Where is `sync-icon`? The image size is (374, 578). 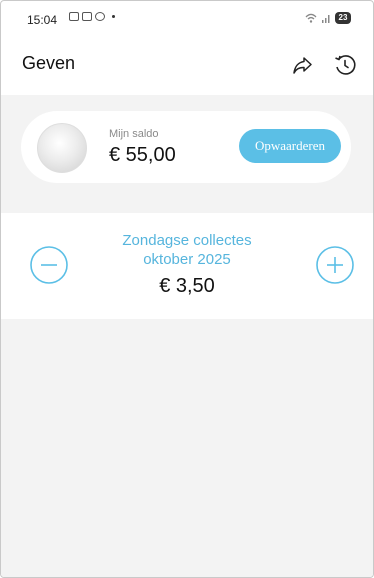 sync-icon is located at coordinates (100, 16).